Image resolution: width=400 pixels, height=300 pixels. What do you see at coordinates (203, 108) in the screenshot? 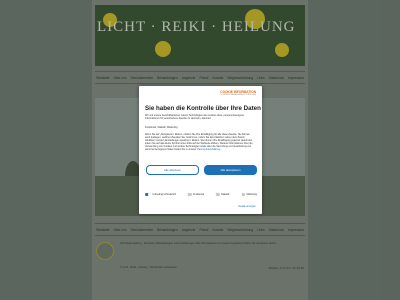
I see `consent-title: Sie haben die Kontrolle über Ihre Daten` at bounding box center [203, 108].